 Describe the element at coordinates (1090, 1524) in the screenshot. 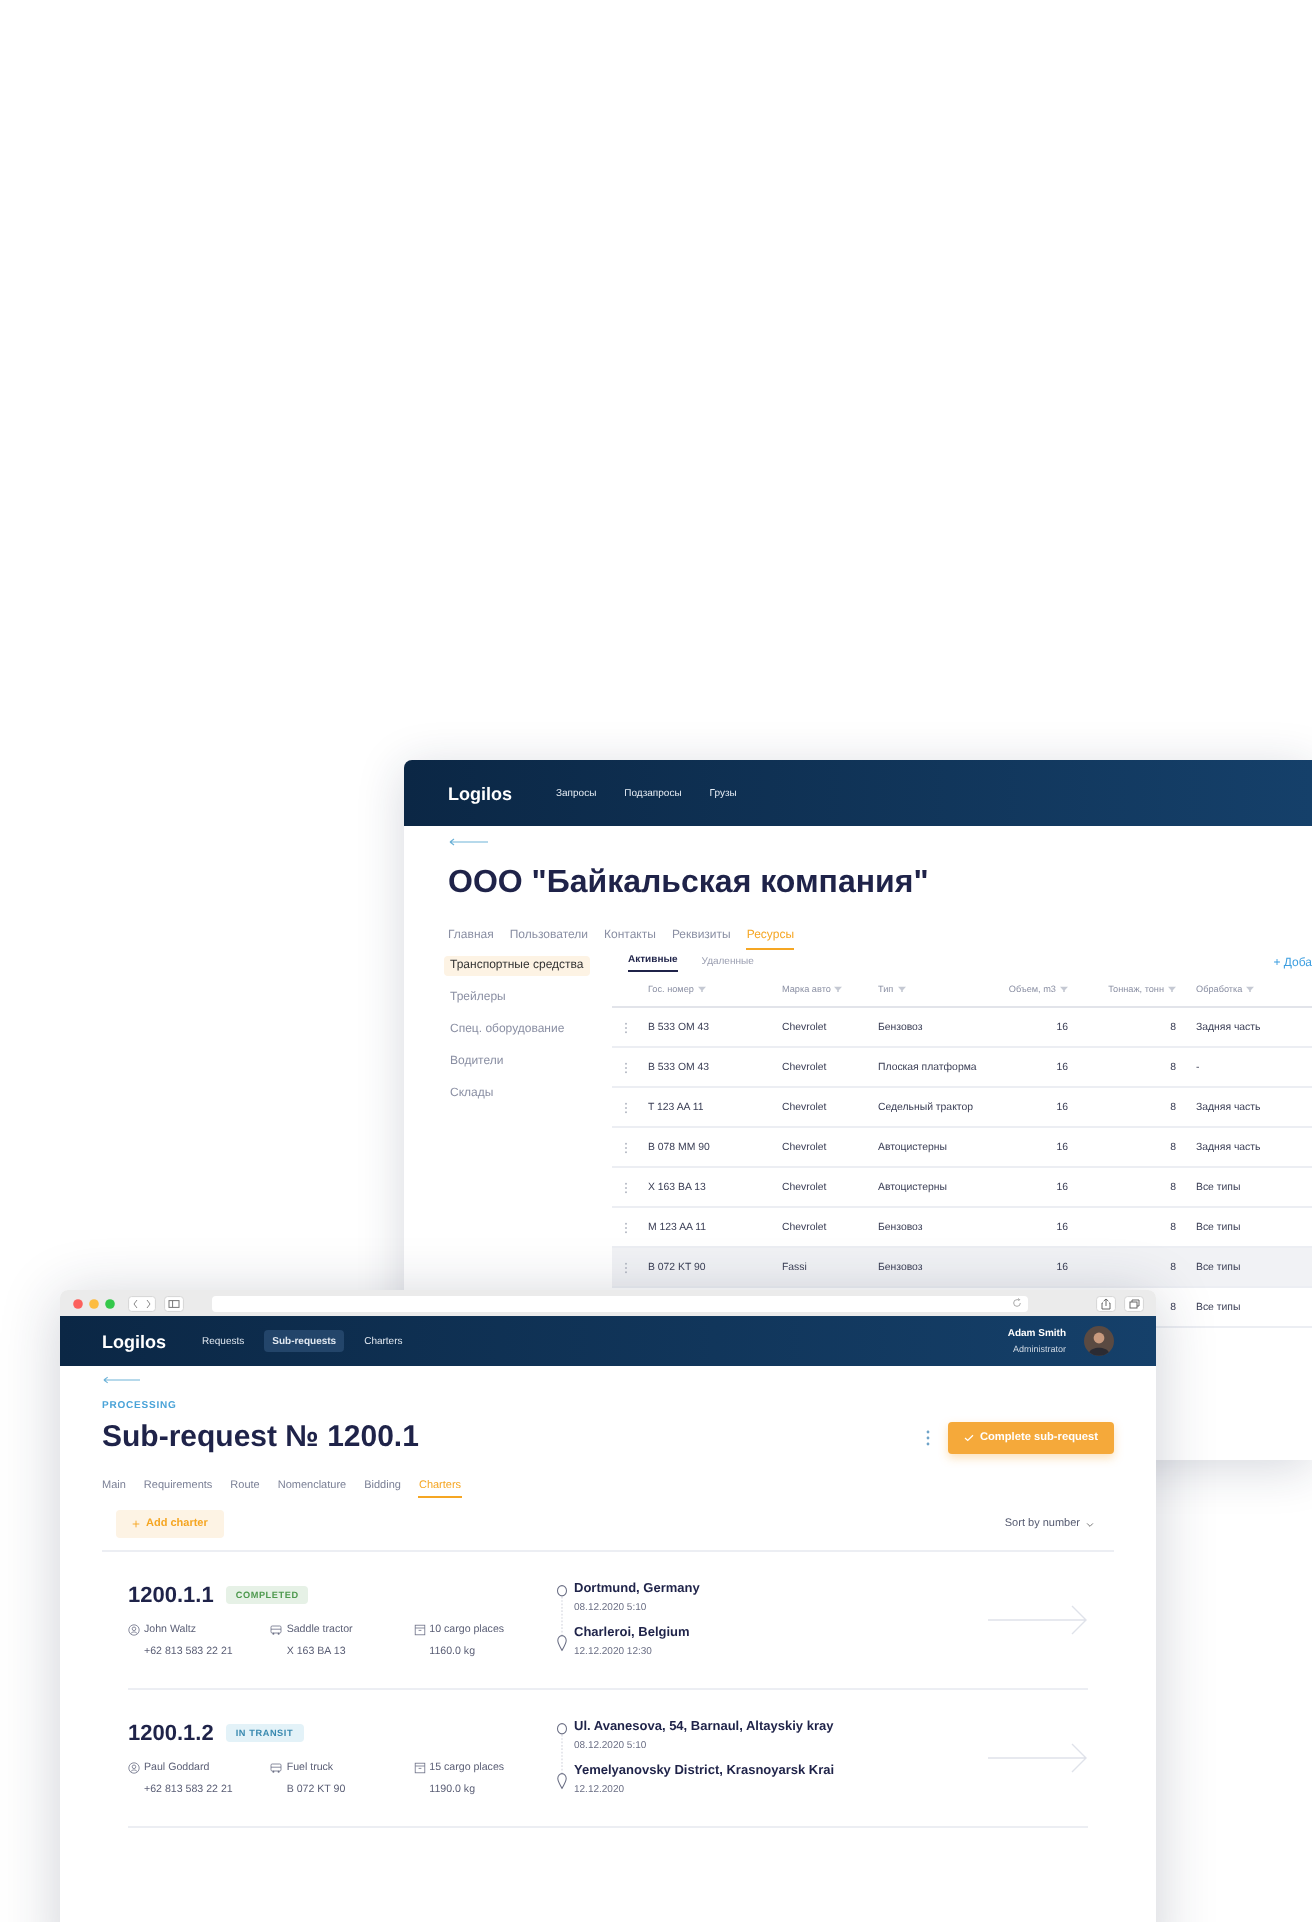

I see `caret-icon` at that location.